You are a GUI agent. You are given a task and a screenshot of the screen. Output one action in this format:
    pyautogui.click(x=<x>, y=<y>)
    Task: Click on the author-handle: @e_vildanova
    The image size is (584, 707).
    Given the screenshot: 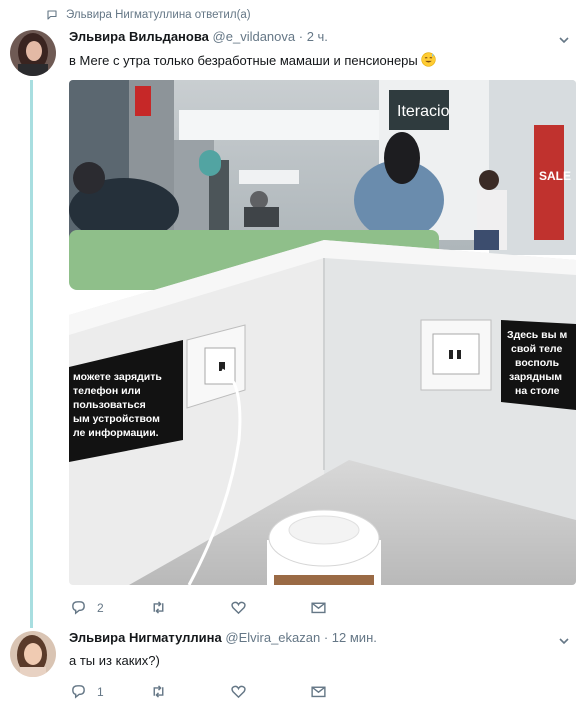 What is the action you would take?
    pyautogui.click(x=254, y=36)
    